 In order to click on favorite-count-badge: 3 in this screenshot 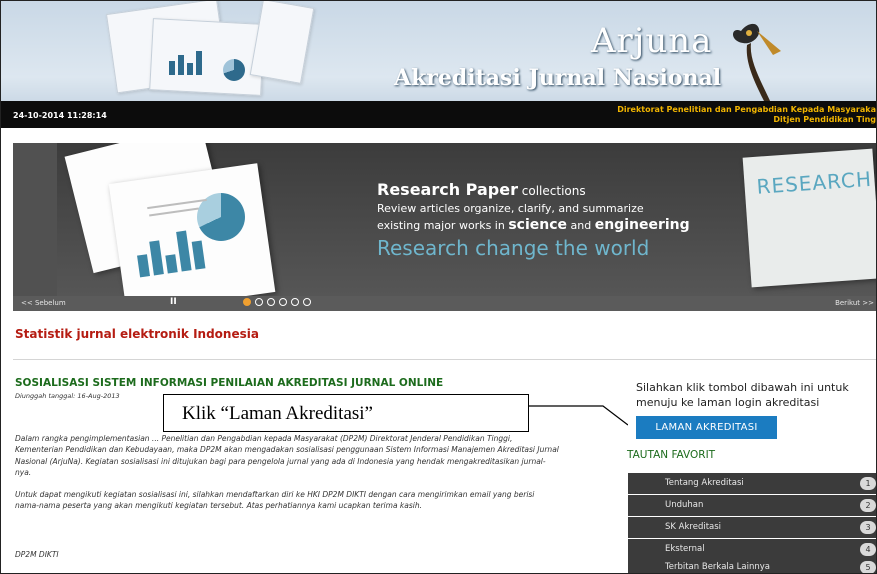, I will do `click(868, 527)`.